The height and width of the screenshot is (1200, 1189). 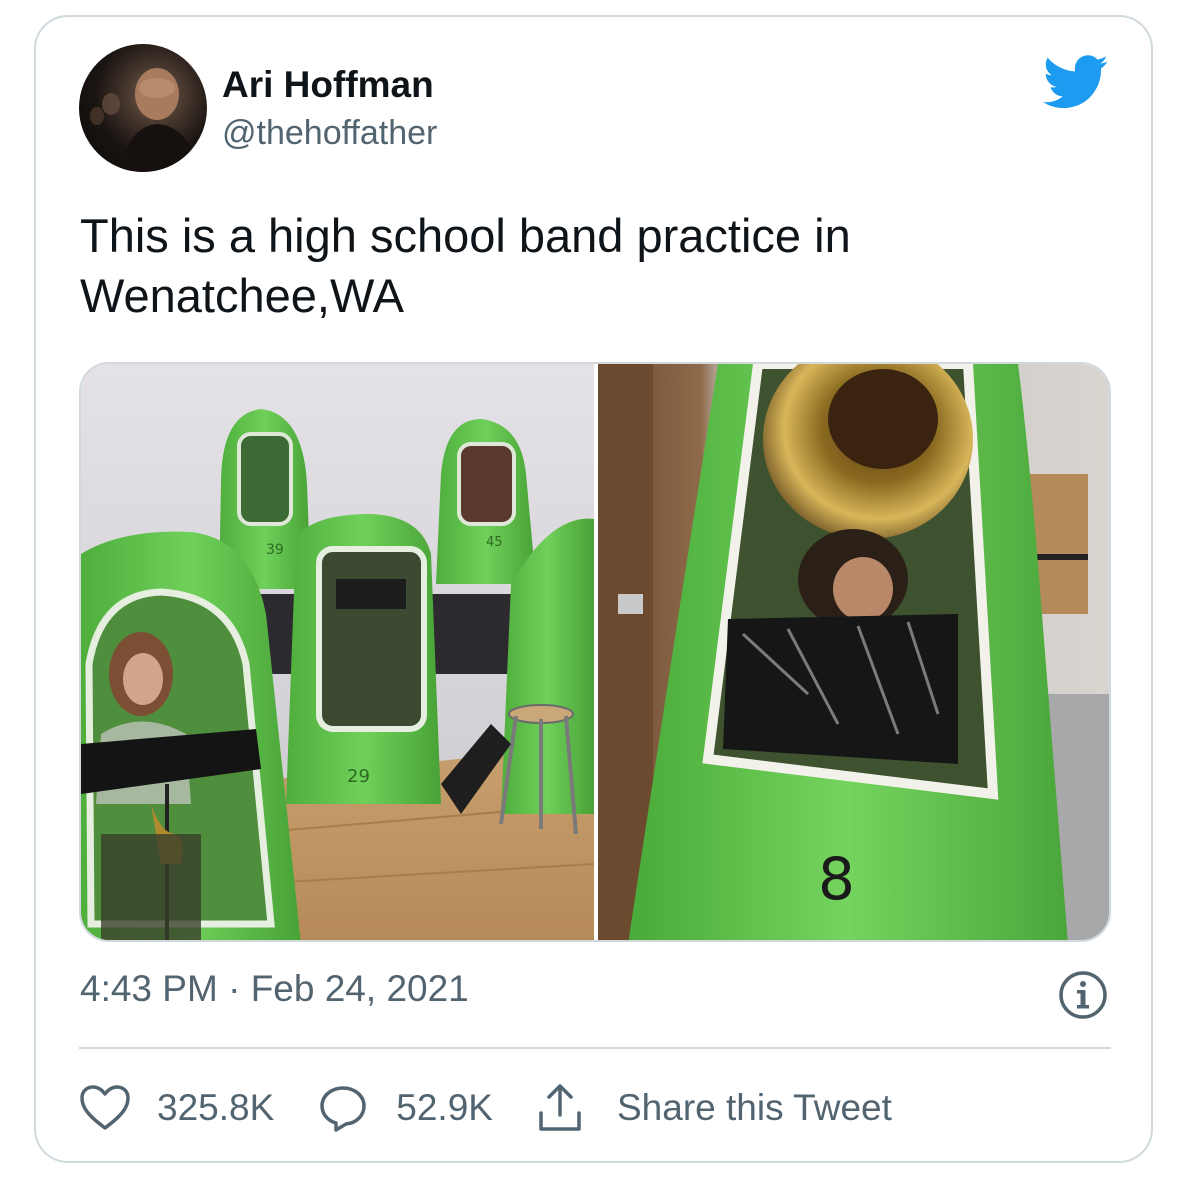 What do you see at coordinates (329, 133) in the screenshot?
I see `author-handle: @thehoffather` at bounding box center [329, 133].